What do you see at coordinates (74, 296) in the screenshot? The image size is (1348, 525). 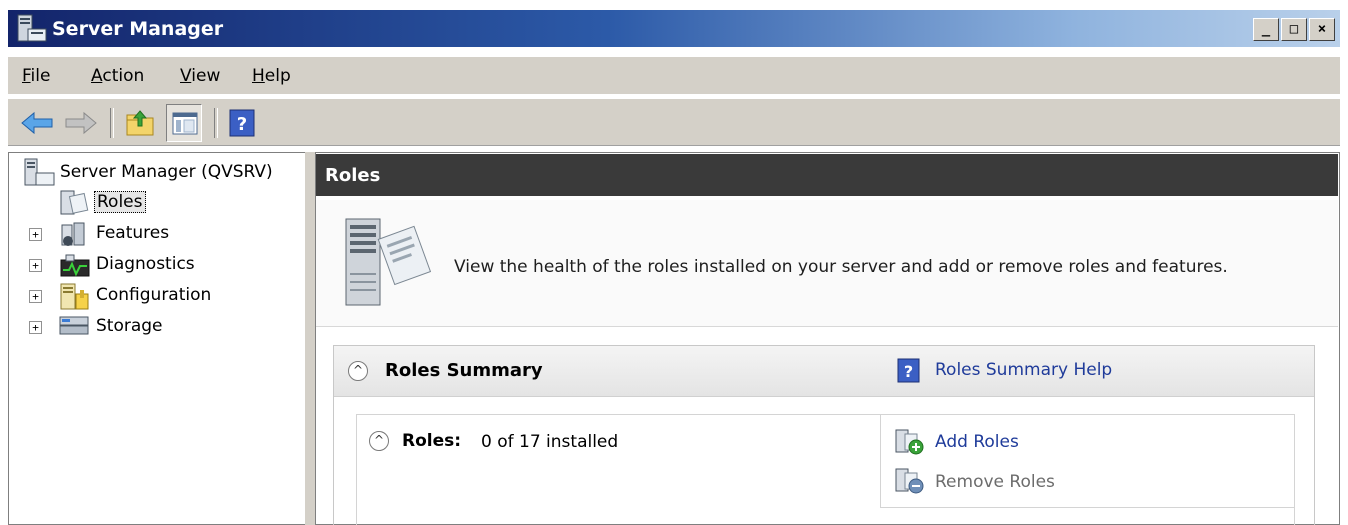 I see `configuration-icon` at bounding box center [74, 296].